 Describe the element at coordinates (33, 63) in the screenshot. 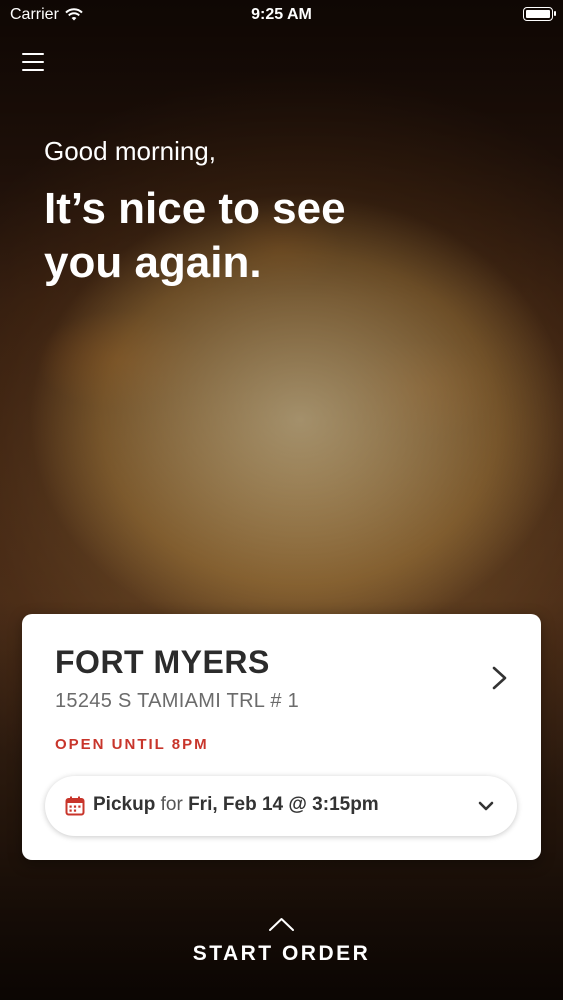

I see `menu-icon` at that location.